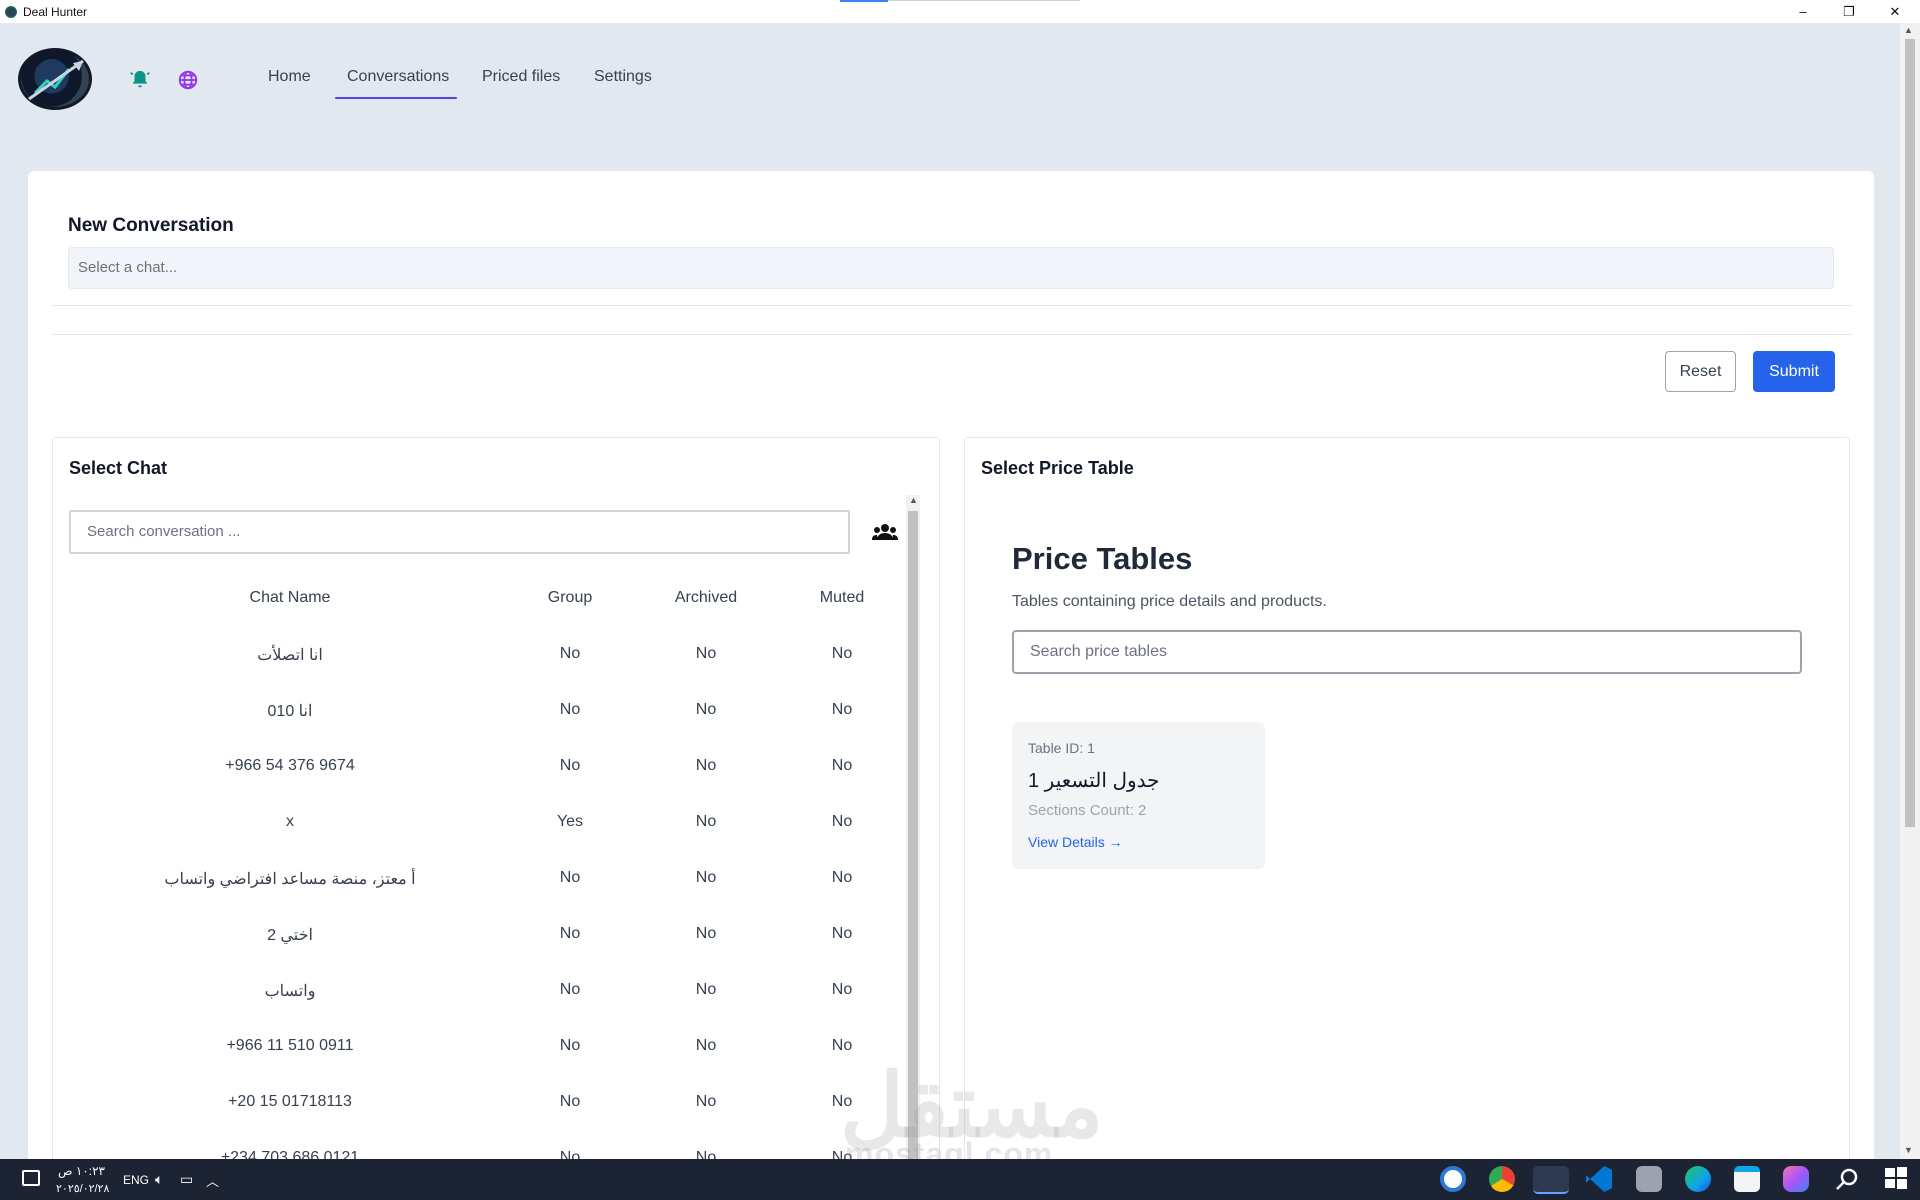  I want to click on minimize-button: –, so click(1803, 11).